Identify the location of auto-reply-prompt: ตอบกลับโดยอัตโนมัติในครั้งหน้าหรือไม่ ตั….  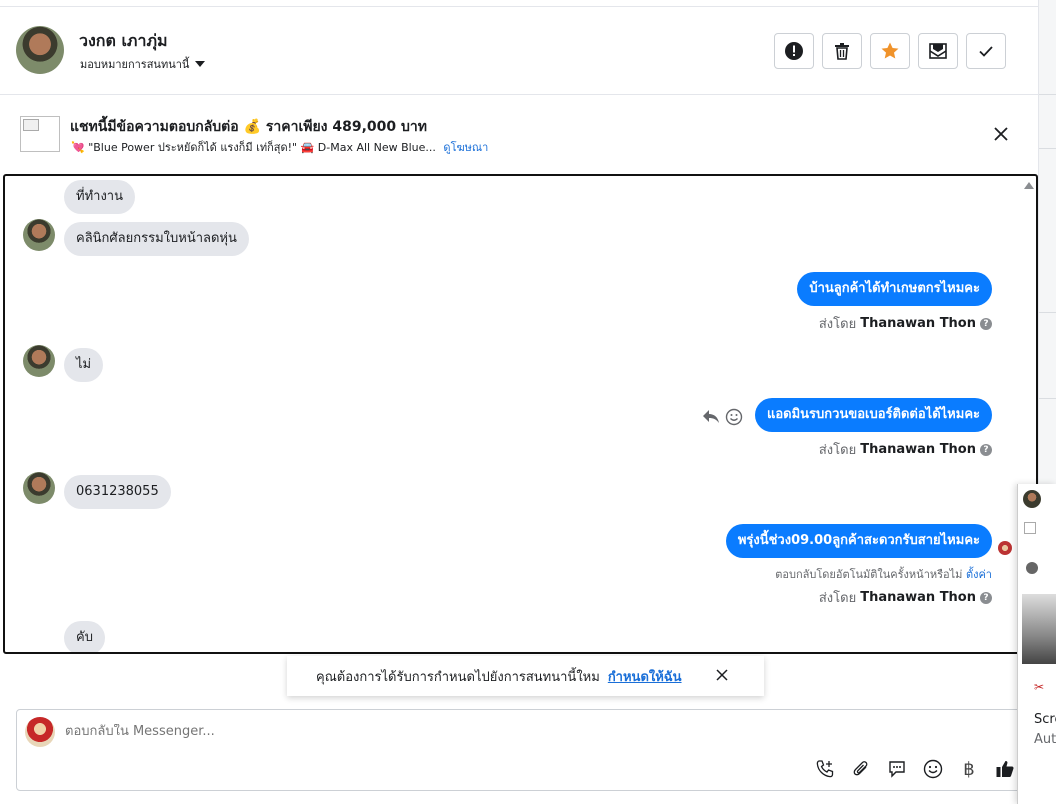
(883, 574).